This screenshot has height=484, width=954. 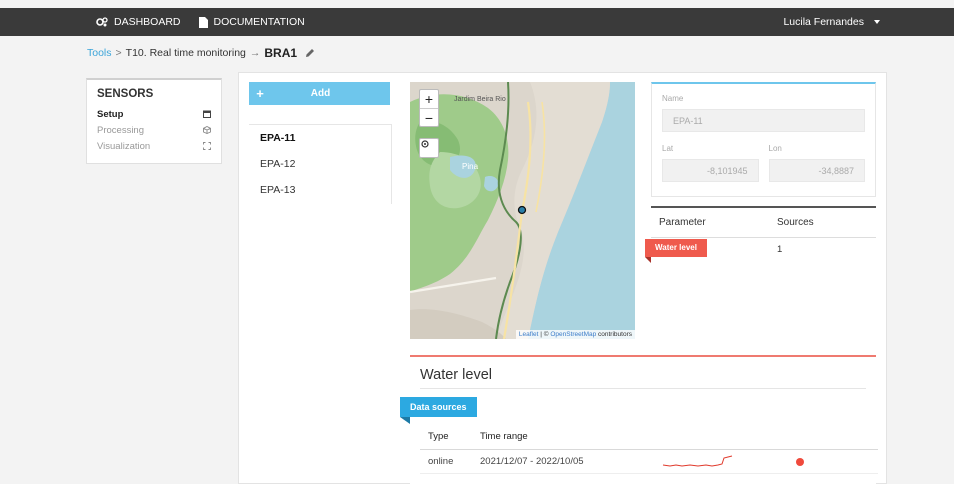 What do you see at coordinates (310, 53) in the screenshot?
I see `pencil-icon` at bounding box center [310, 53].